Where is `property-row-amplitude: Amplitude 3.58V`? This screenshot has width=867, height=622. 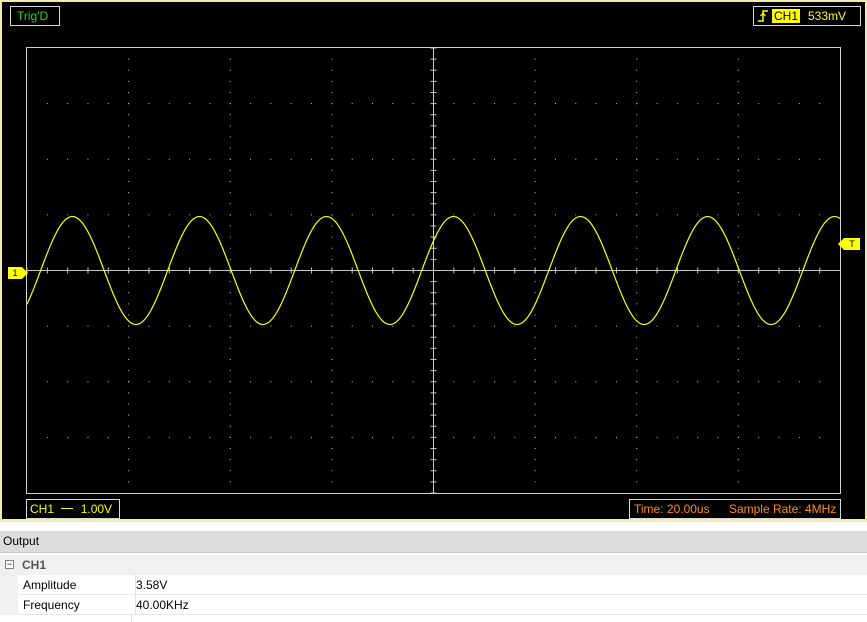
property-row-amplitude: Amplitude 3.58V is located at coordinates (433, 585).